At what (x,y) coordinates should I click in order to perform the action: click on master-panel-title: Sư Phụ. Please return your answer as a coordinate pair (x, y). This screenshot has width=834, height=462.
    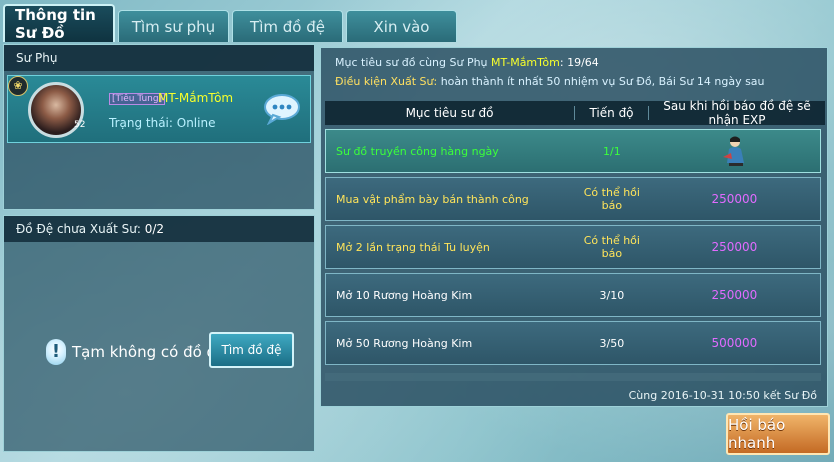
    Looking at the image, I should click on (159, 58).